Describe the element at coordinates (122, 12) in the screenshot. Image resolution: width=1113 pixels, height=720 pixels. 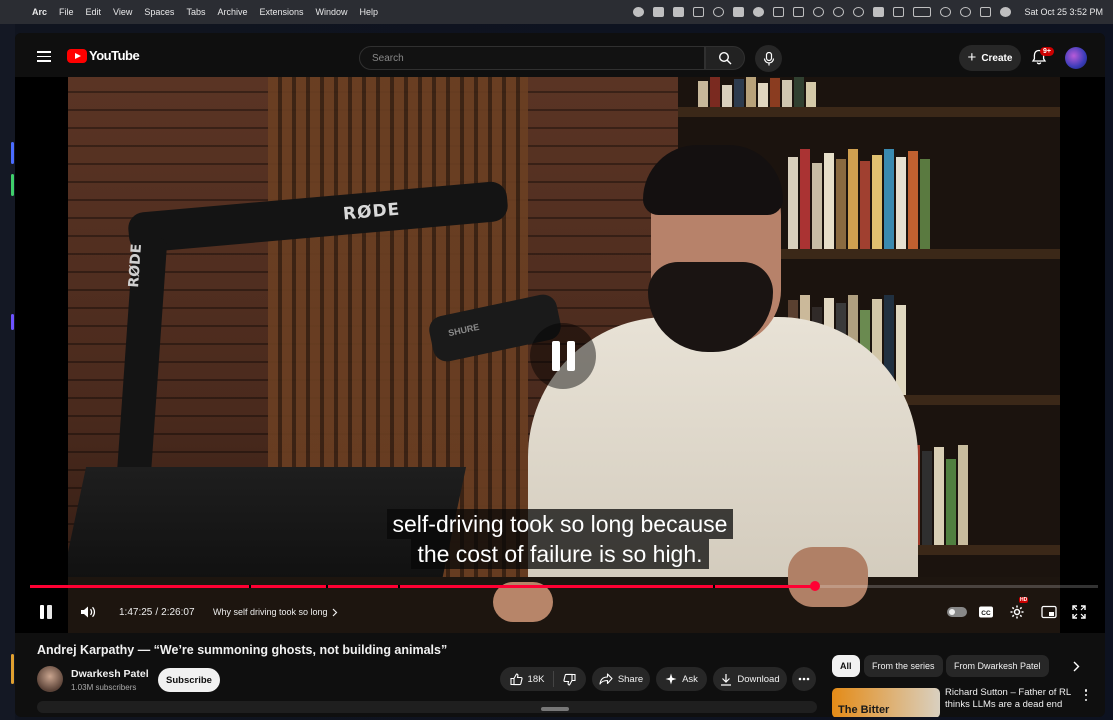
I see `menu-item-view: View` at that location.